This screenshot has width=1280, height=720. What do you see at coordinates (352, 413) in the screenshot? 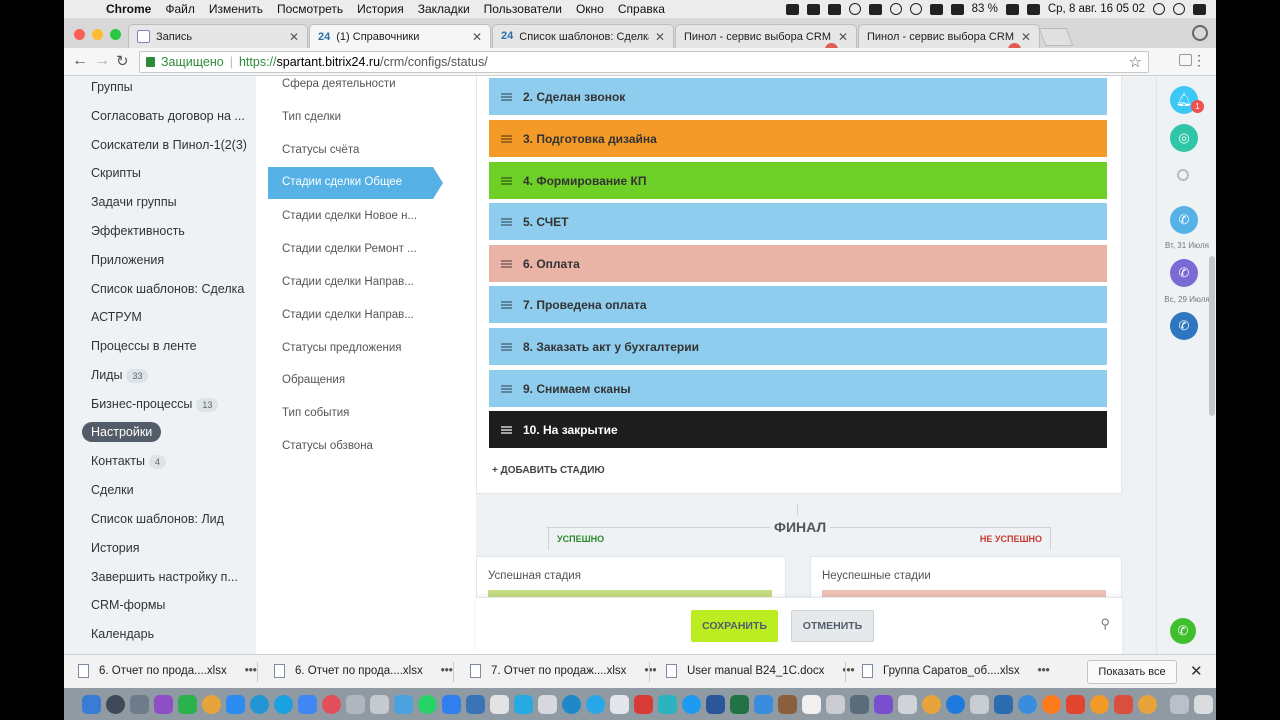
I see `settings-item: Тип события` at bounding box center [352, 413].